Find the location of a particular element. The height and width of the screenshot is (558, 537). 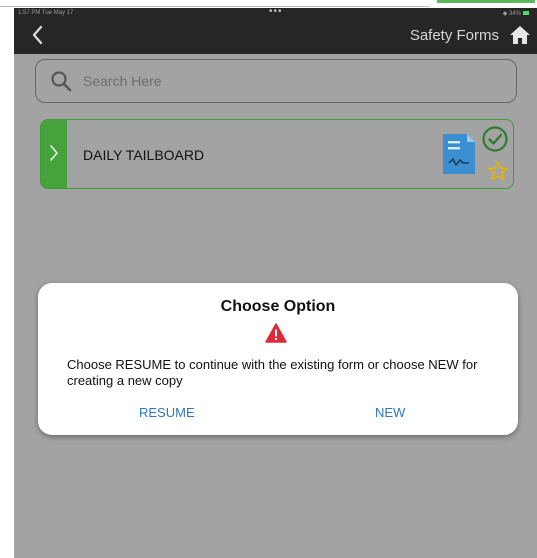

home-button is located at coordinates (520, 35).